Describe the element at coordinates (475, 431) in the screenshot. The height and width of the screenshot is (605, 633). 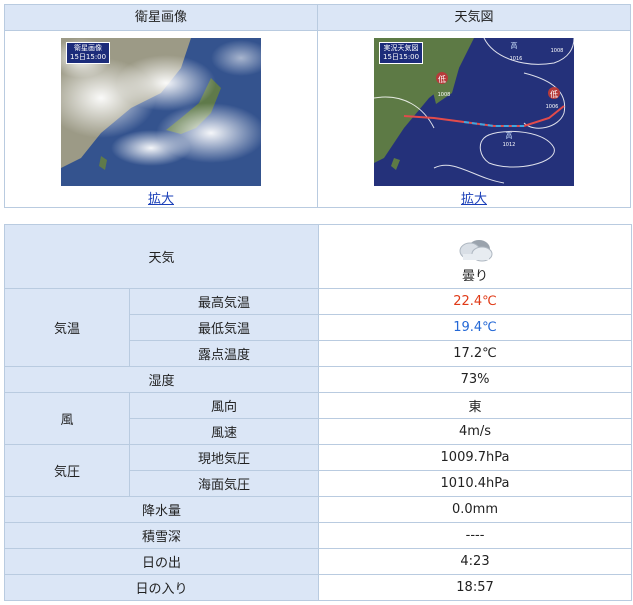
I see `wind-speed-value: 4m/s` at that location.